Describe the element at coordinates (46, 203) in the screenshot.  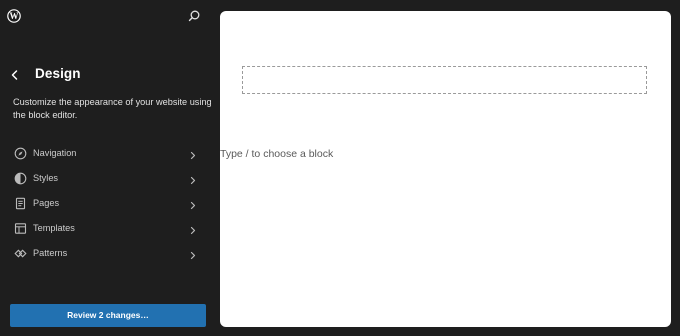
I see `sidebar-item-label: Pages` at that location.